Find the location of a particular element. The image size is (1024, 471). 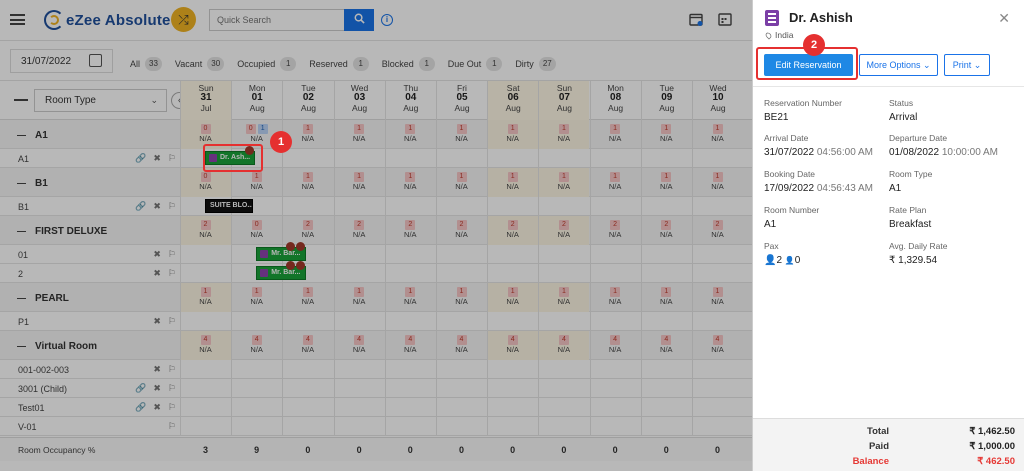

status-field: Status Arrival is located at coordinates (903, 110).